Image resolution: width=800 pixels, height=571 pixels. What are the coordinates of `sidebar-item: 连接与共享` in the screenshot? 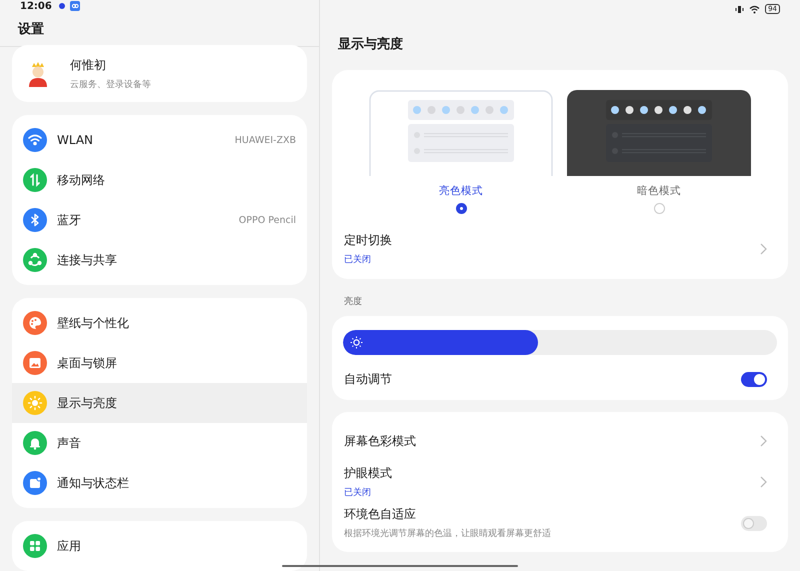 It's located at (159, 260).